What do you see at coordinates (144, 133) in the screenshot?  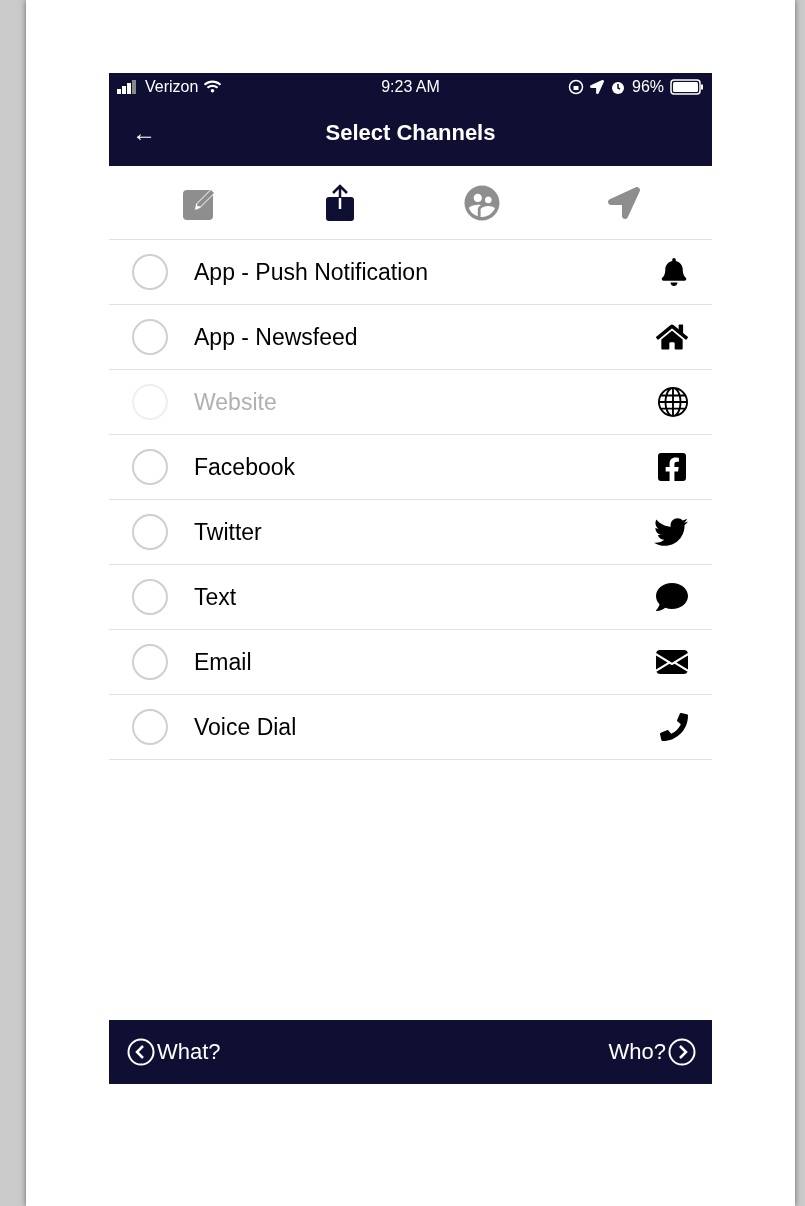 I see `back-button: ←` at bounding box center [144, 133].